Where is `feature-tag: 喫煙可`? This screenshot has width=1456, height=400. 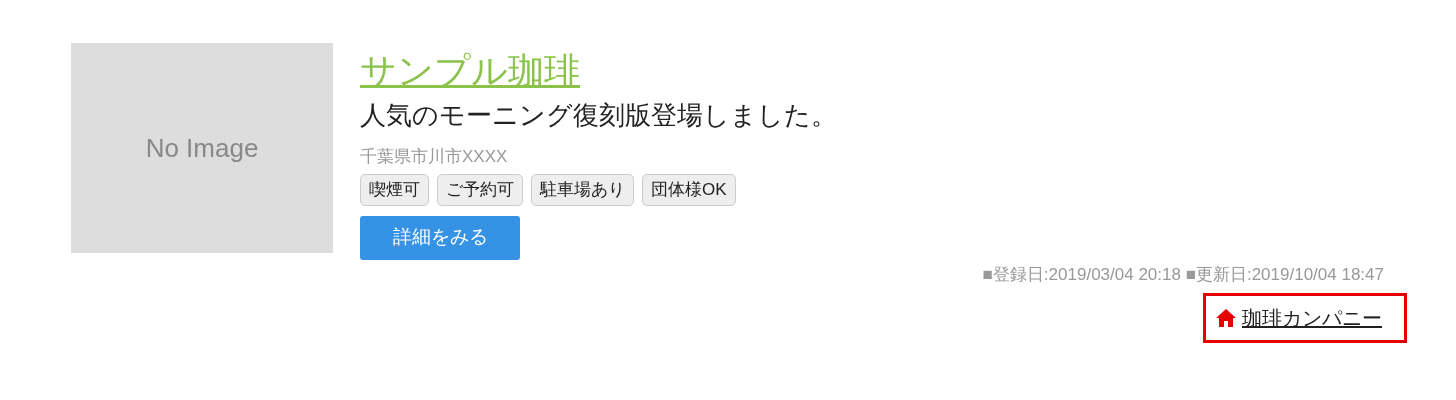
feature-tag: 喫煙可 is located at coordinates (394, 189).